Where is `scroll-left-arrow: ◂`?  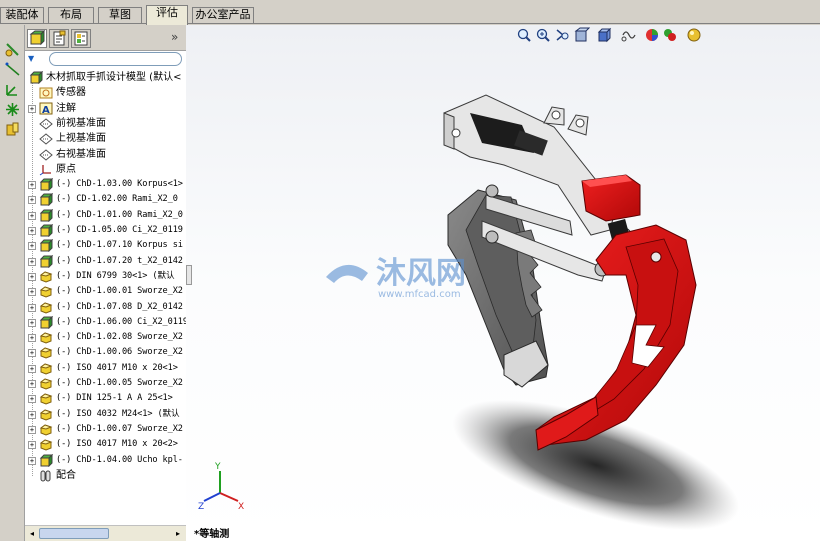 scroll-left-arrow: ◂ is located at coordinates (32, 533).